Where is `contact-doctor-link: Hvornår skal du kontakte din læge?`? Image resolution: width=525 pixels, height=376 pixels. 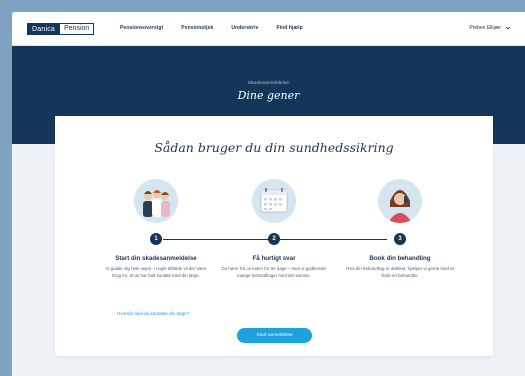
contact-doctor-link: Hvornår skal du kontakte din læge? is located at coordinates (153, 313).